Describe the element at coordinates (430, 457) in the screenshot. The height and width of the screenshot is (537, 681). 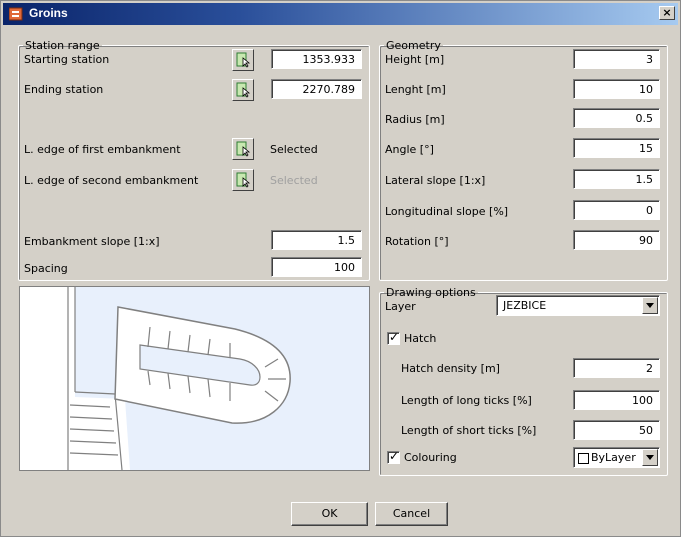
I see `colouring-label: Colouring` at that location.